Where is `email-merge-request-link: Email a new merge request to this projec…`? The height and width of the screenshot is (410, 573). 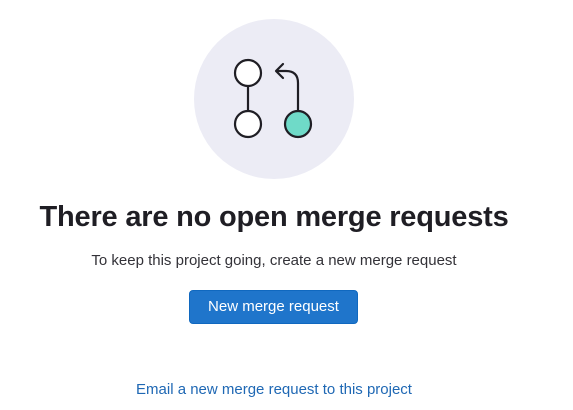
email-merge-request-link: Email a new merge request to this projec… is located at coordinates (274, 390).